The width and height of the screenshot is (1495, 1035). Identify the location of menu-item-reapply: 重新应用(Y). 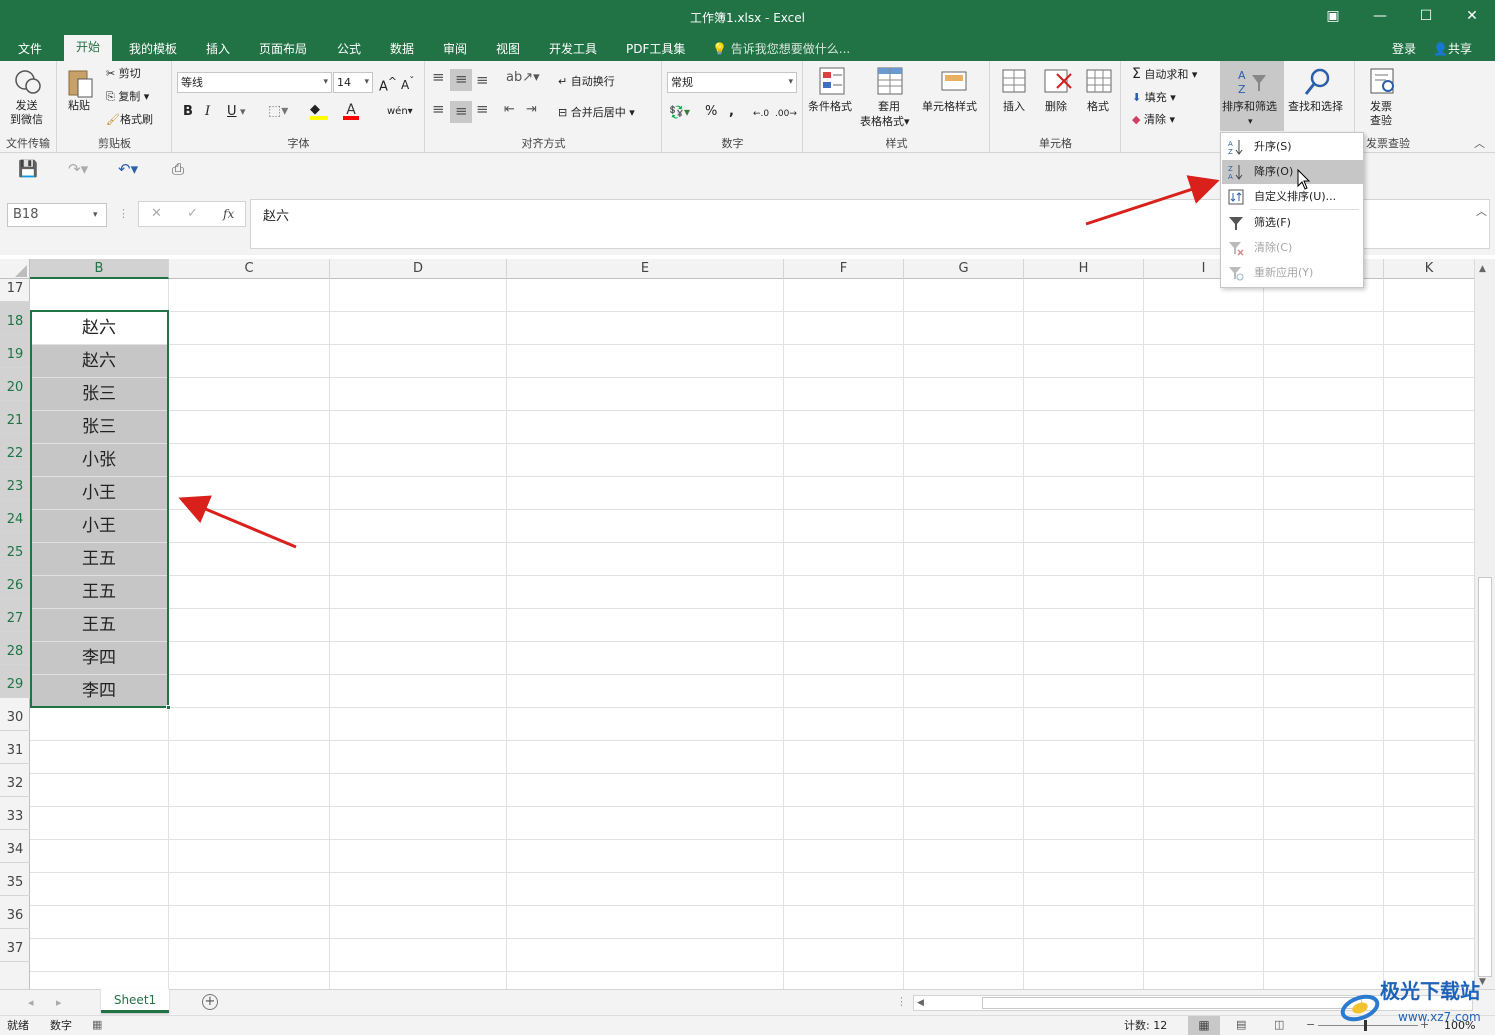
(1292, 273).